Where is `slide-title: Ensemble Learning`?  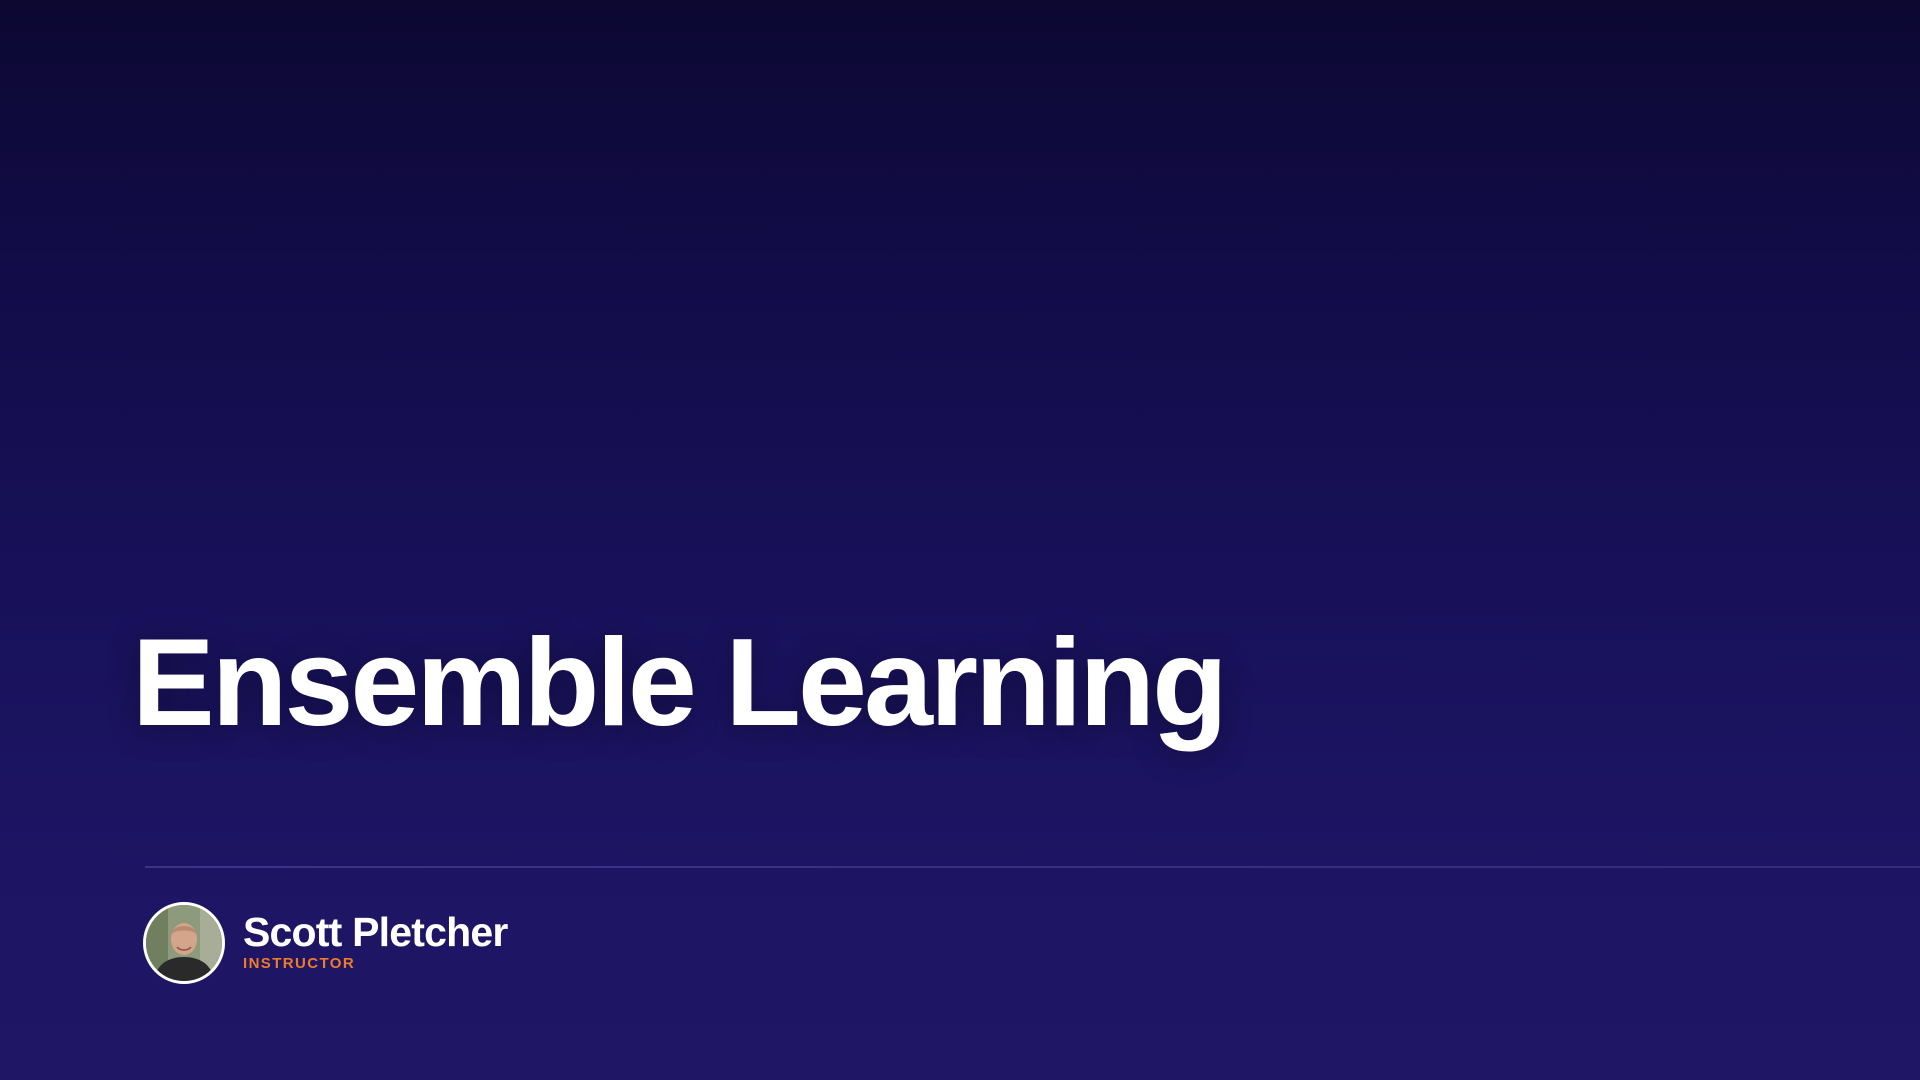 slide-title: Ensemble Learning is located at coordinates (680, 683).